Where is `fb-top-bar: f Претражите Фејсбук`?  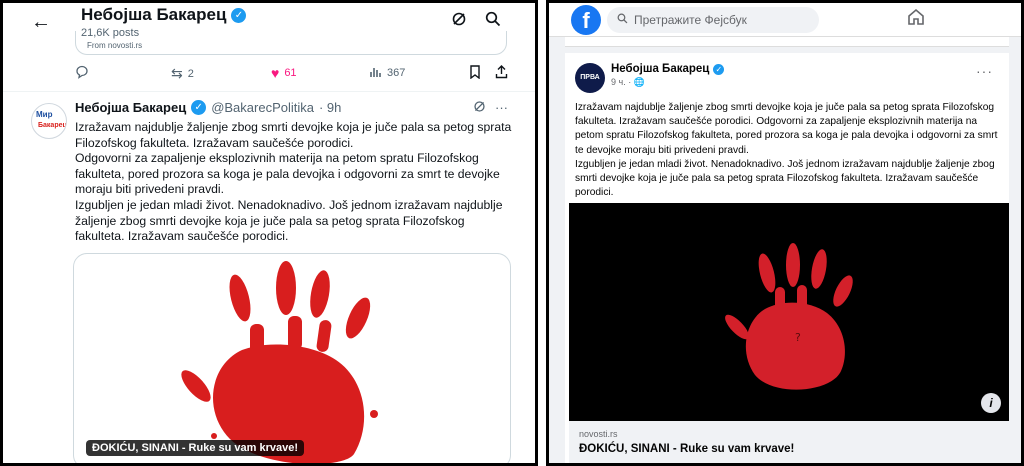 fb-top-bar: f Претражите Фејсбук is located at coordinates (785, 20).